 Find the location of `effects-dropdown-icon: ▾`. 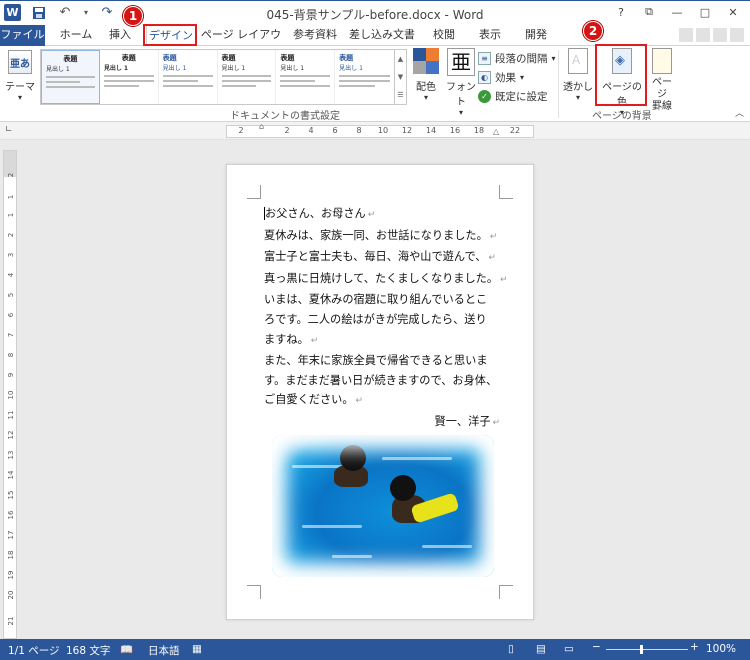

effects-dropdown-icon: ▾ is located at coordinates (522, 77).